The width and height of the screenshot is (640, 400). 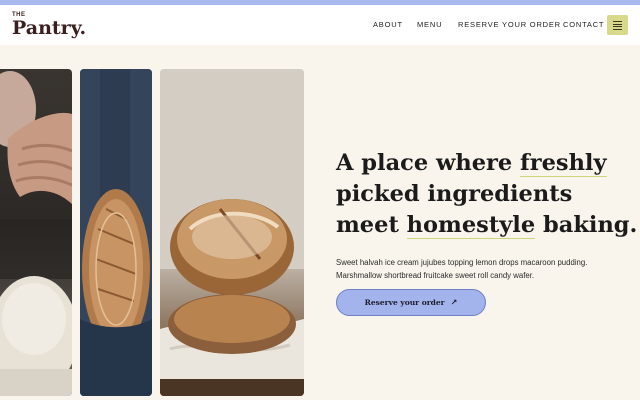 I want to click on headline-highlight-homestyle: homestyle, so click(x=471, y=225).